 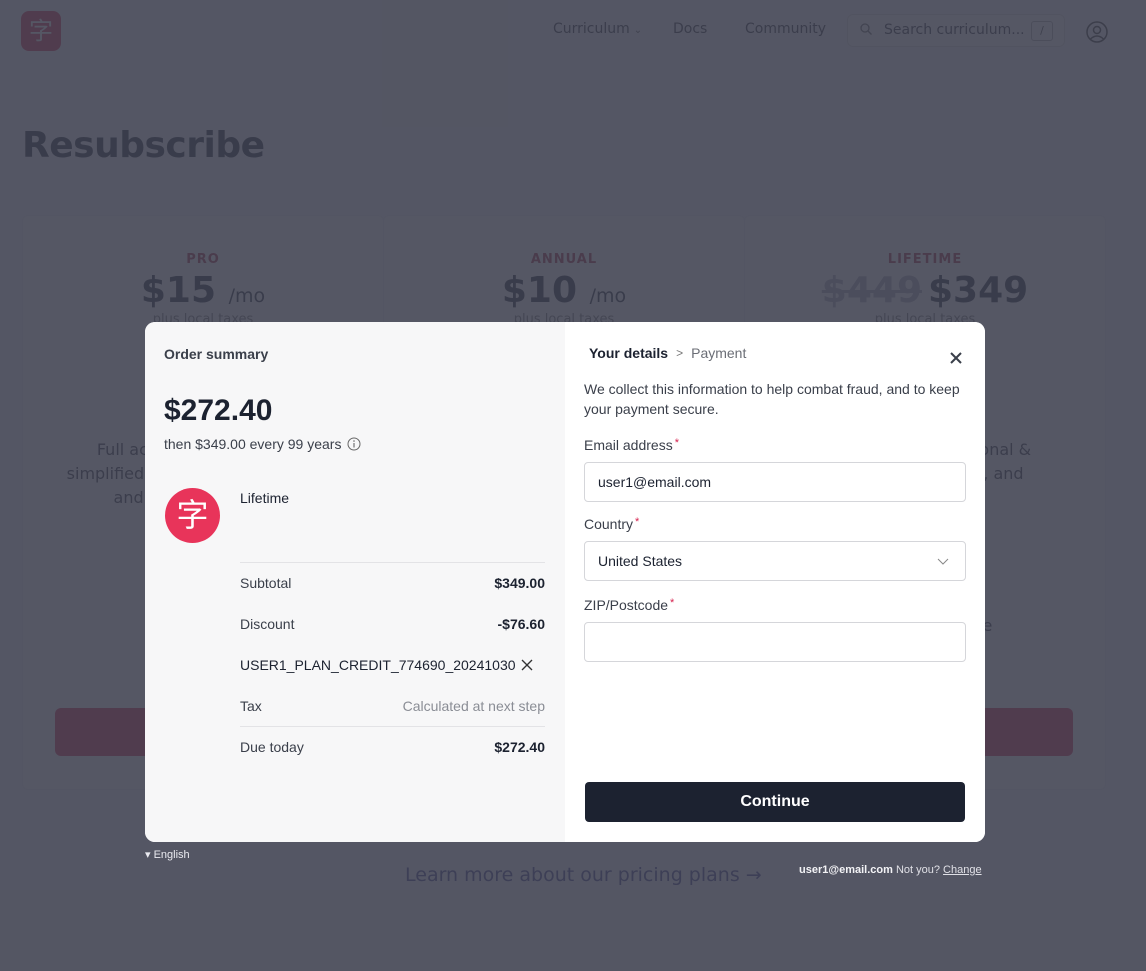 I want to click on country-select: United States, so click(x=775, y=561).